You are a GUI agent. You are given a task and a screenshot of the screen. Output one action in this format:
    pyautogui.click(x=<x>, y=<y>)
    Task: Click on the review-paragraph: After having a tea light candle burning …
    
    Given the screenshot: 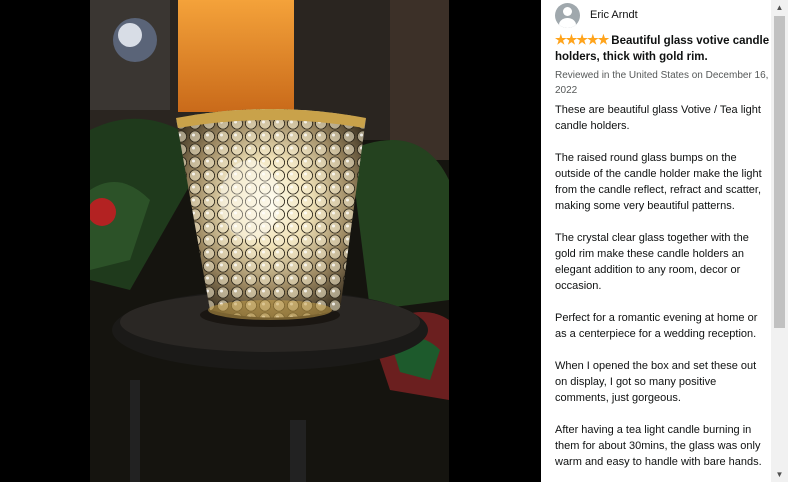 What is the action you would take?
    pyautogui.click(x=658, y=446)
    